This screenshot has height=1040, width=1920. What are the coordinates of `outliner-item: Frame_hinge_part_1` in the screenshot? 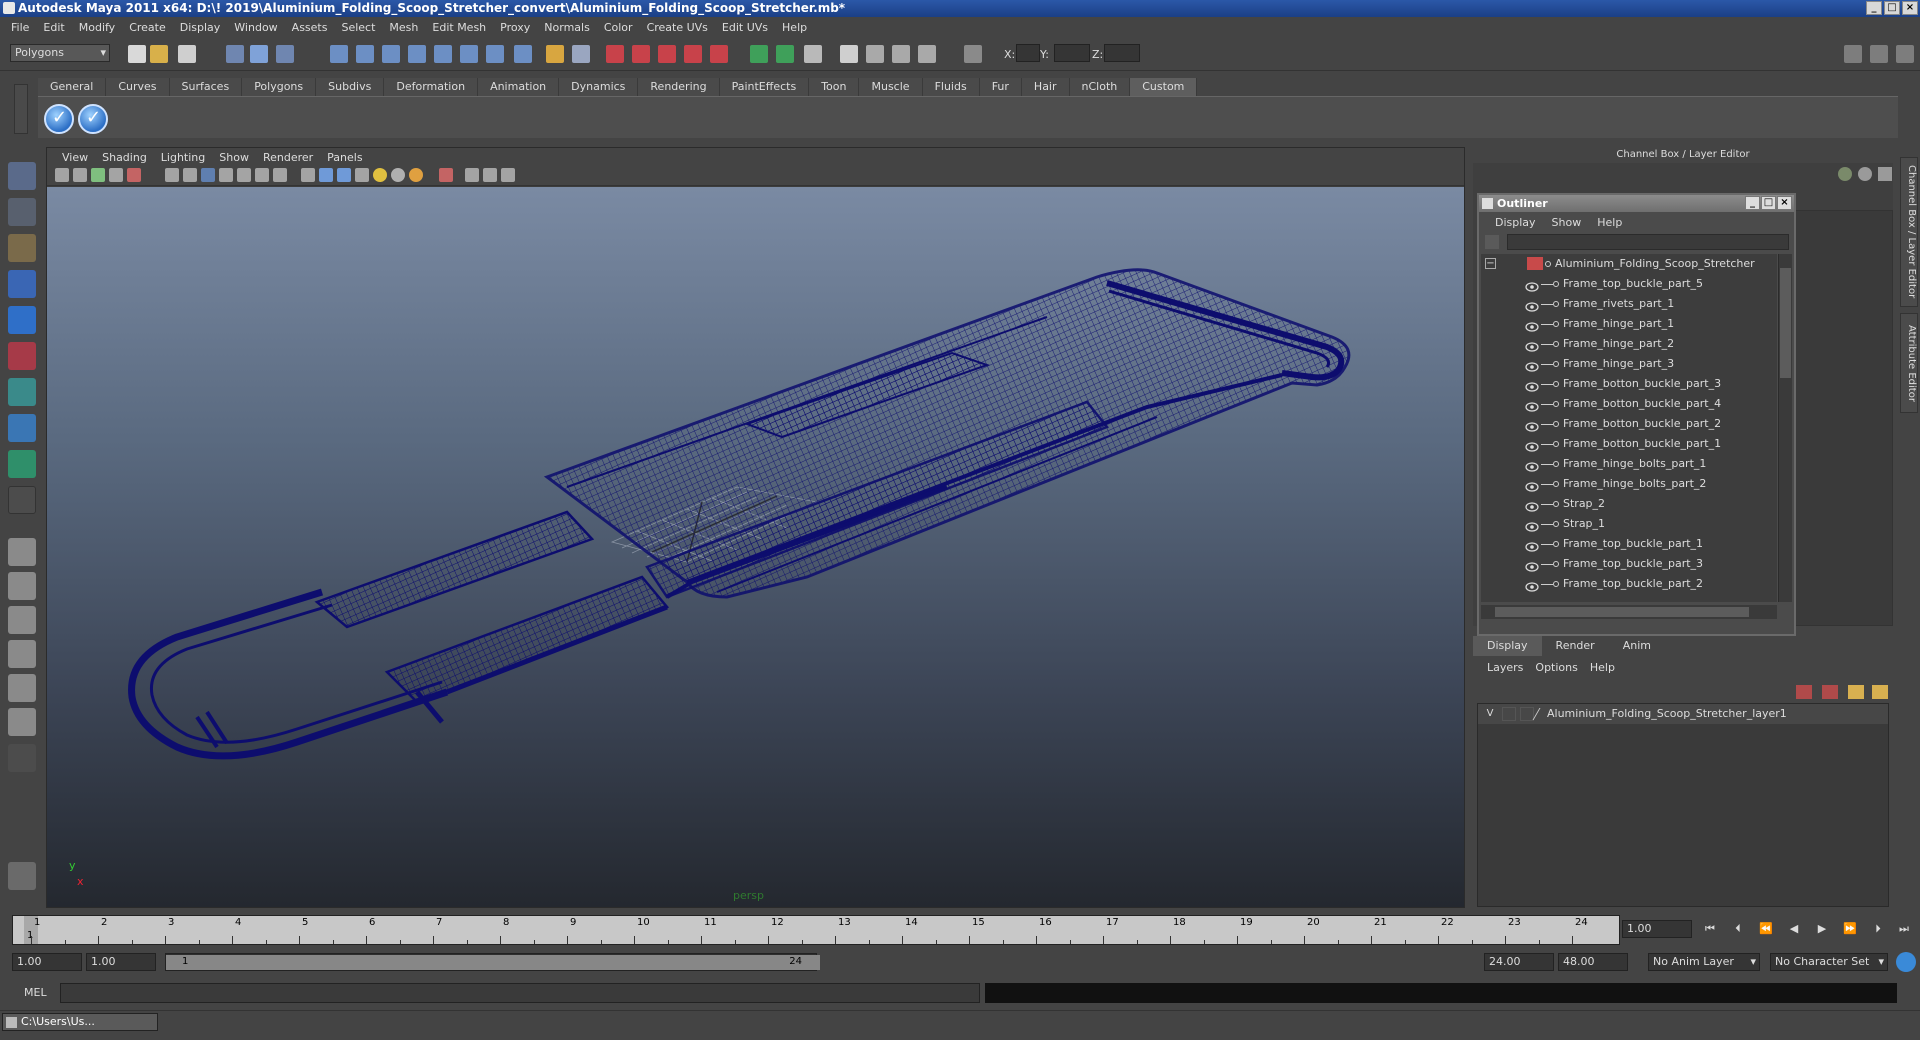 It's located at (1629, 324).